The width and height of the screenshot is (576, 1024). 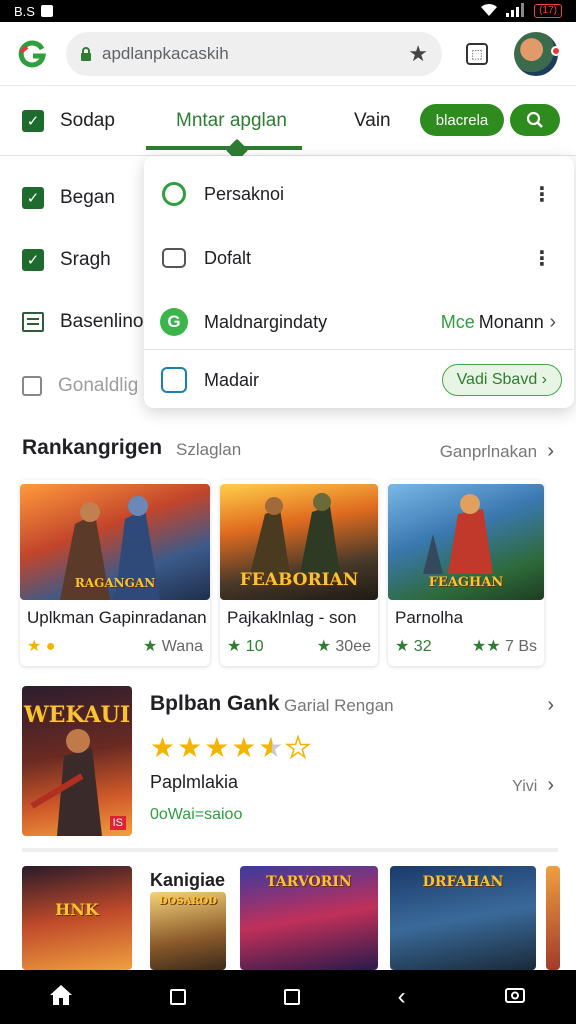 I want to click on side-item-label: Sragh, so click(x=85, y=259).